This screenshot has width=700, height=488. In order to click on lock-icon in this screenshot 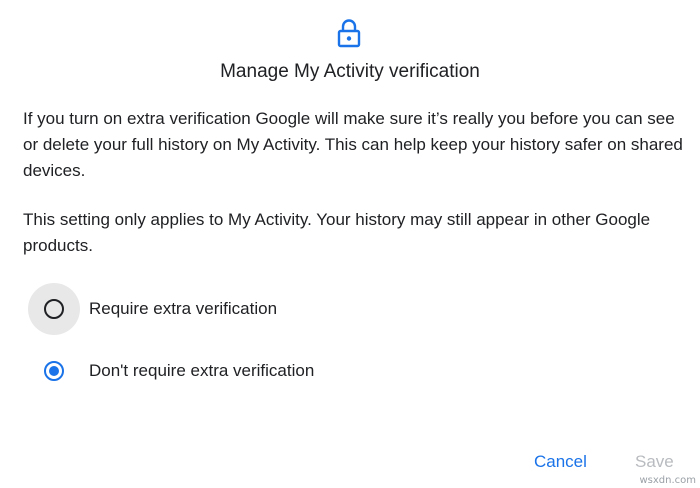, I will do `click(349, 33)`.